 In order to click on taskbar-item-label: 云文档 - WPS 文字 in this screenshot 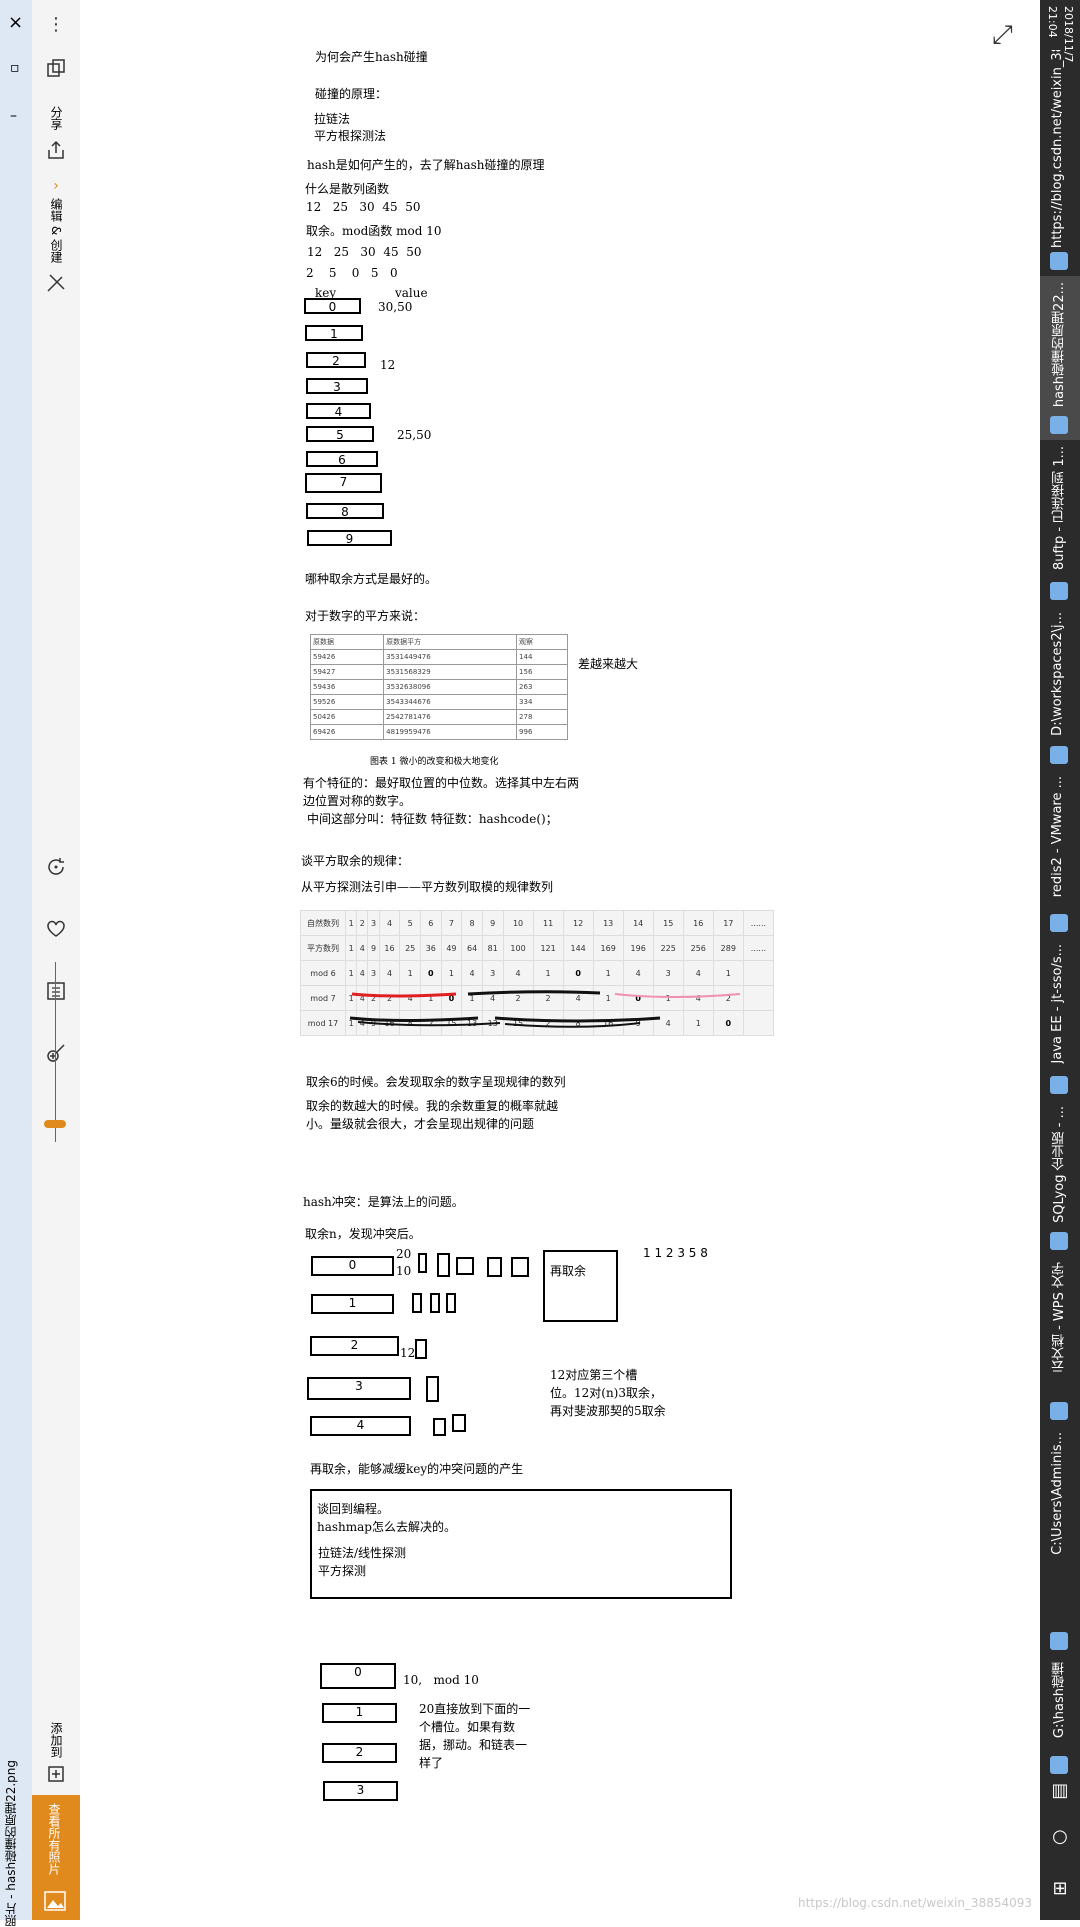, I will do `click(1059, 1318)`.